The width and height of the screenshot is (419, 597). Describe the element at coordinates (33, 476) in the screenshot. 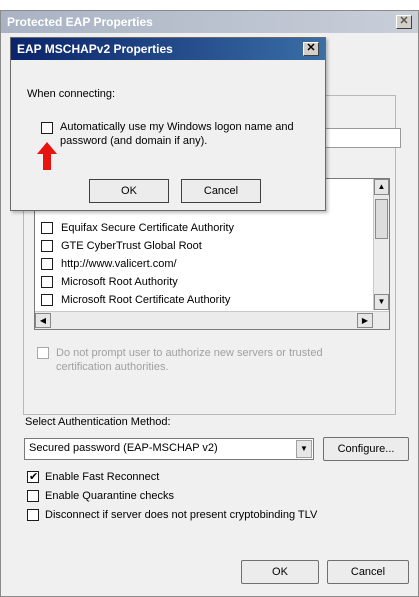

I see `fast-reconnect-checkbox` at that location.